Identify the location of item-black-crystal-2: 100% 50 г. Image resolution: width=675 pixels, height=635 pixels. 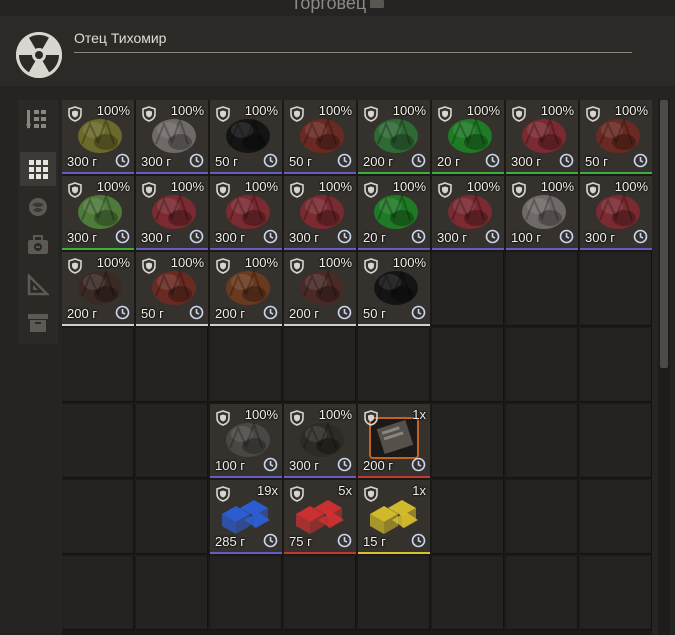
(394, 289).